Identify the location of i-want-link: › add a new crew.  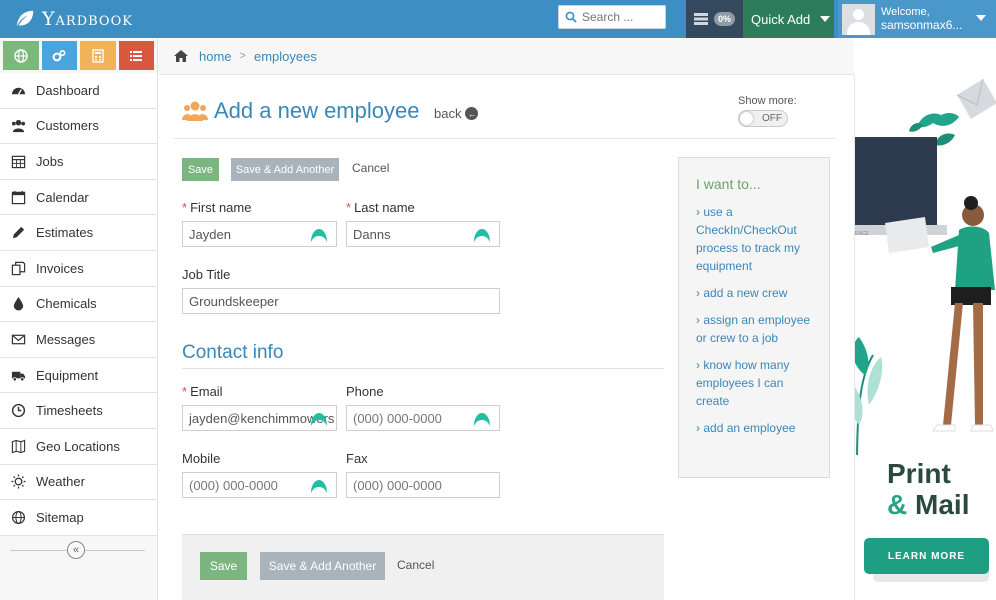
(757, 293).